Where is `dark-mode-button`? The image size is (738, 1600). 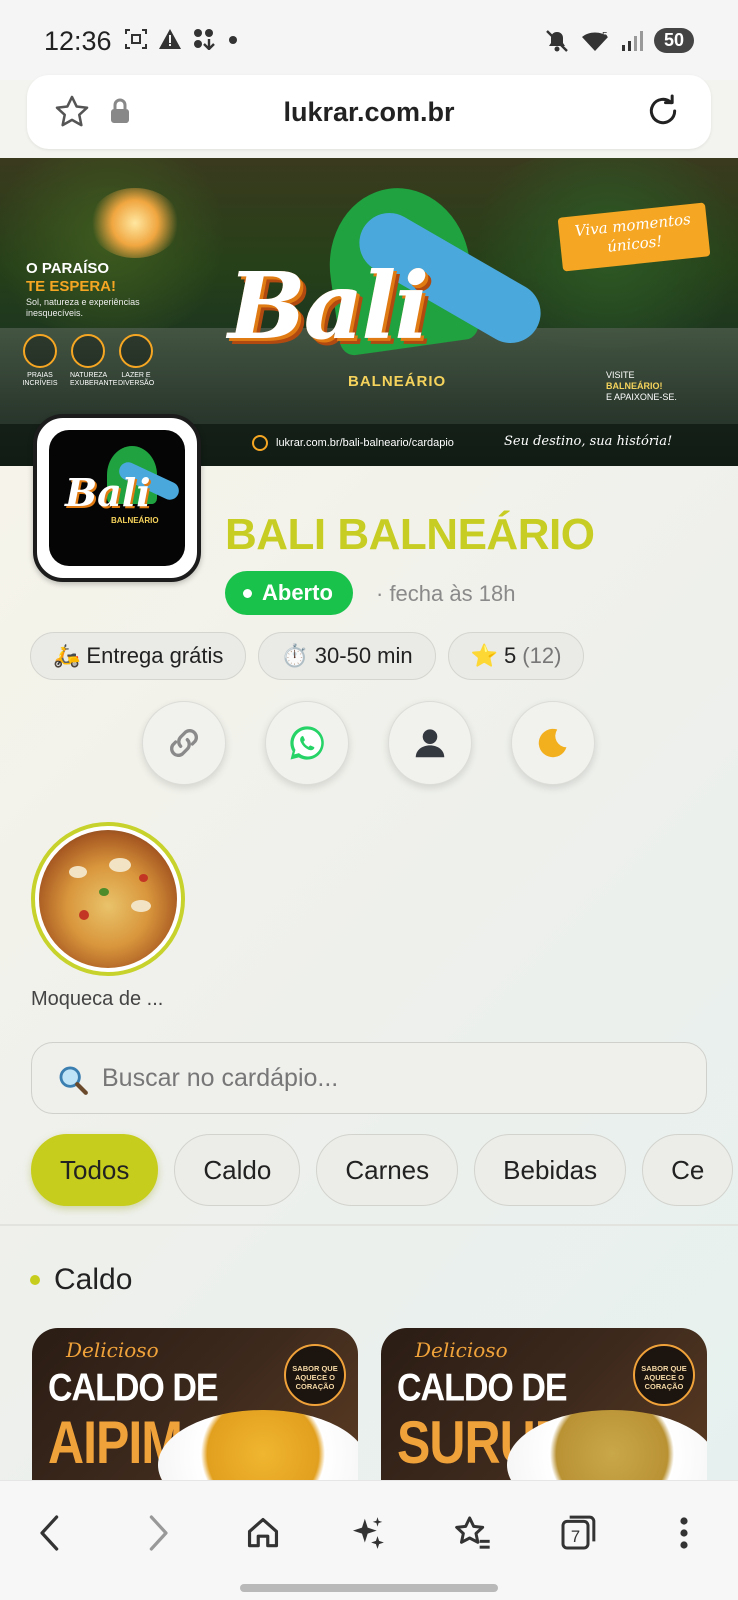 dark-mode-button is located at coordinates (553, 743).